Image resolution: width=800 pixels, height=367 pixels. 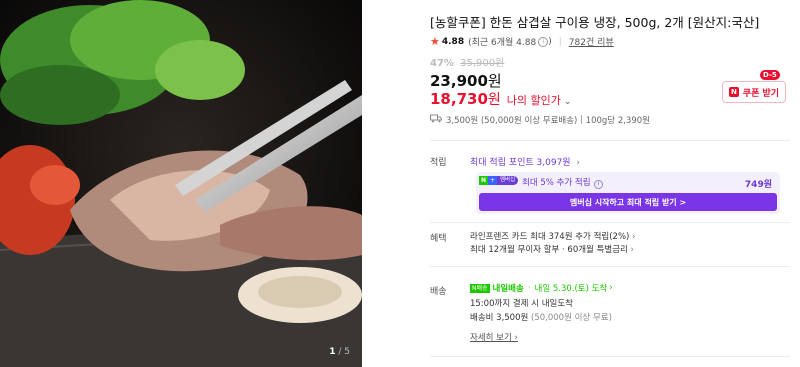 What do you see at coordinates (492, 180) in the screenshot?
I see `membership-plus: +` at bounding box center [492, 180].